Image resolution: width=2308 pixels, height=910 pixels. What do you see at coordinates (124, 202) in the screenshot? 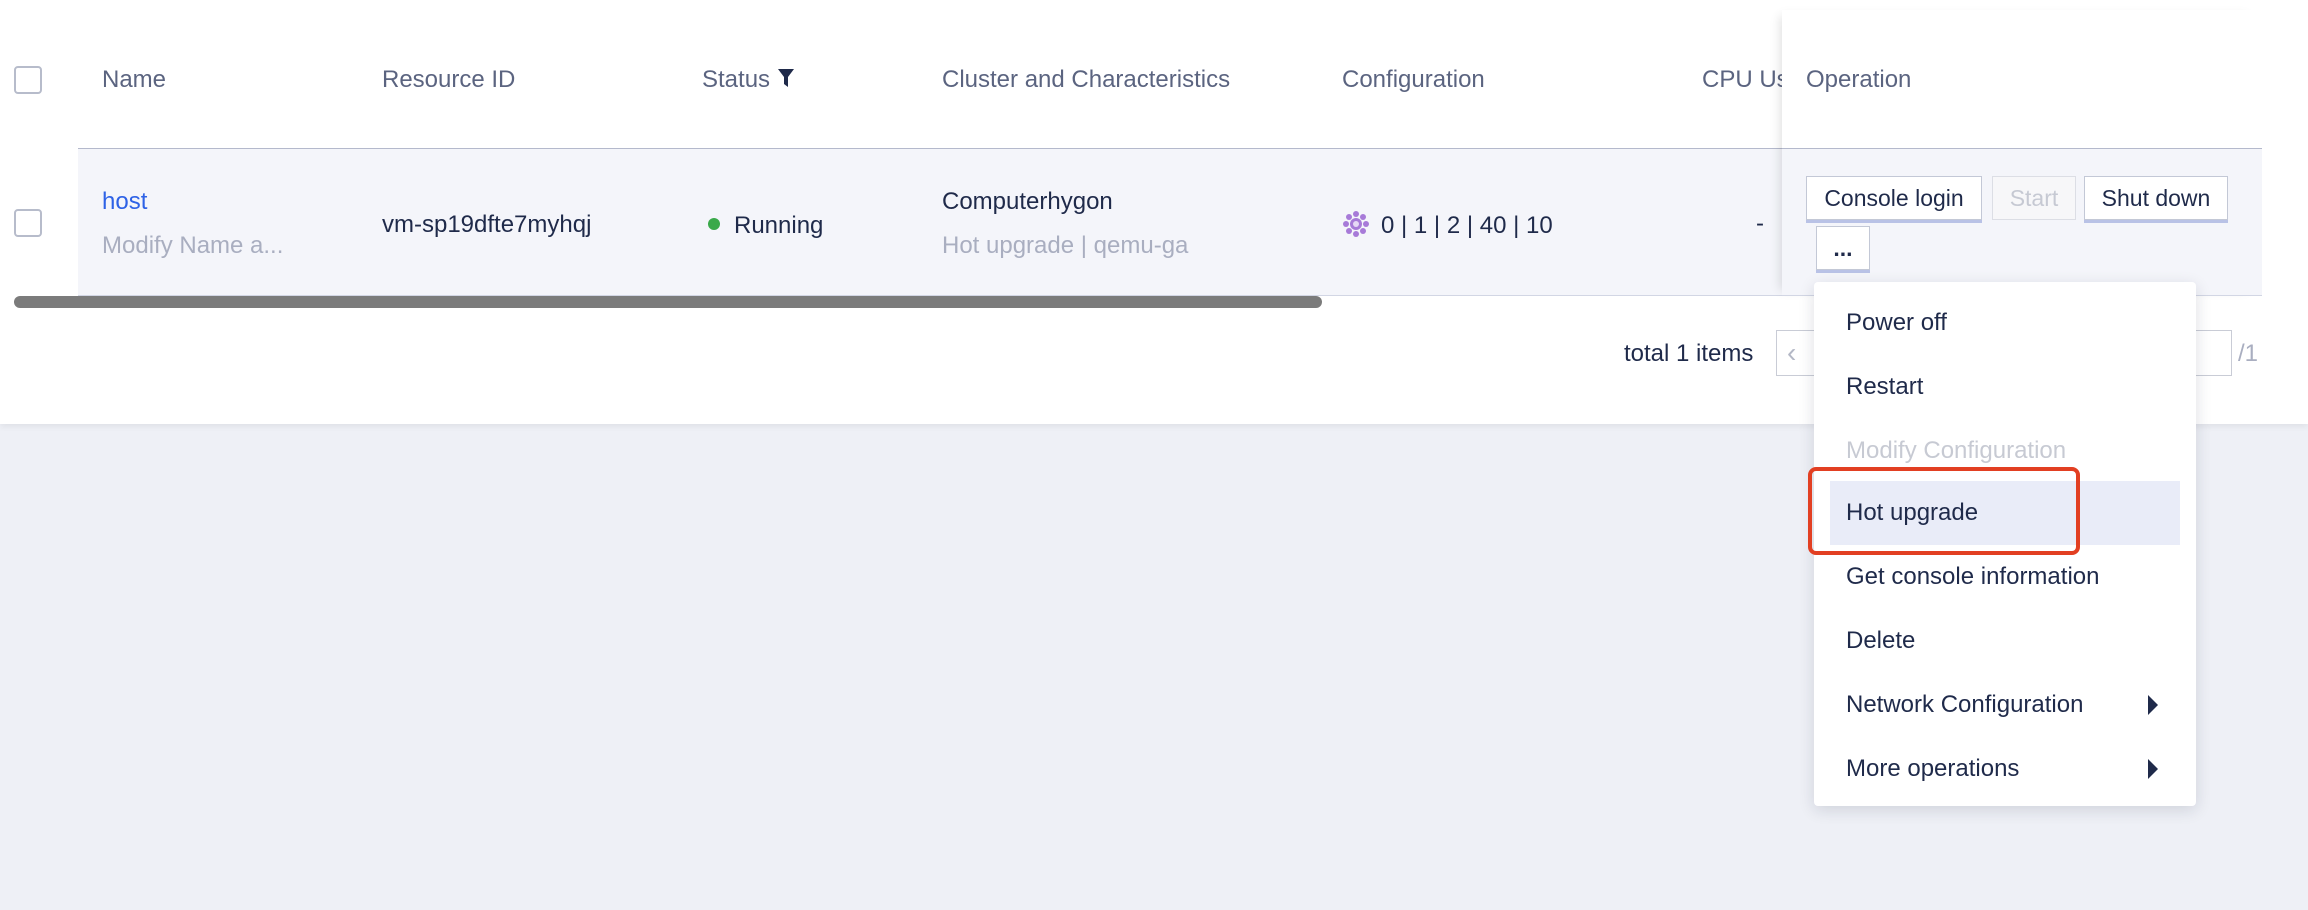
I see `instance-name-link: host` at bounding box center [124, 202].